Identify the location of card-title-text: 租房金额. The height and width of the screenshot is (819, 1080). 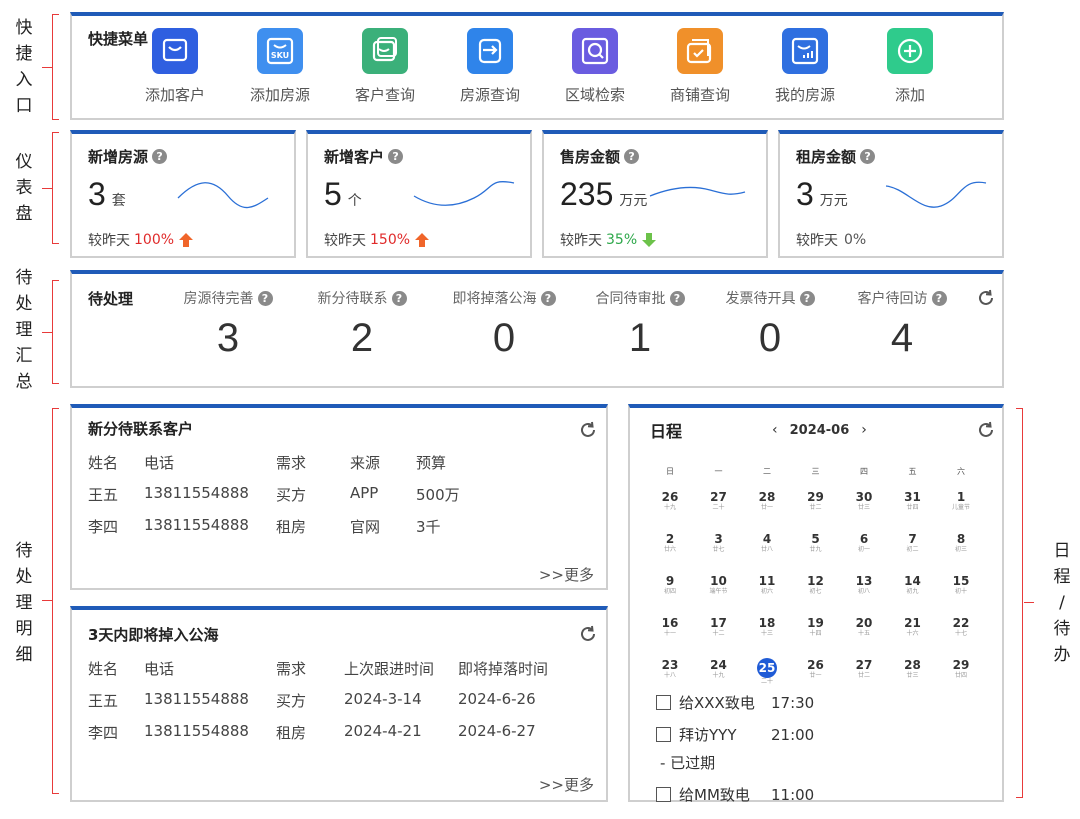
(826, 157).